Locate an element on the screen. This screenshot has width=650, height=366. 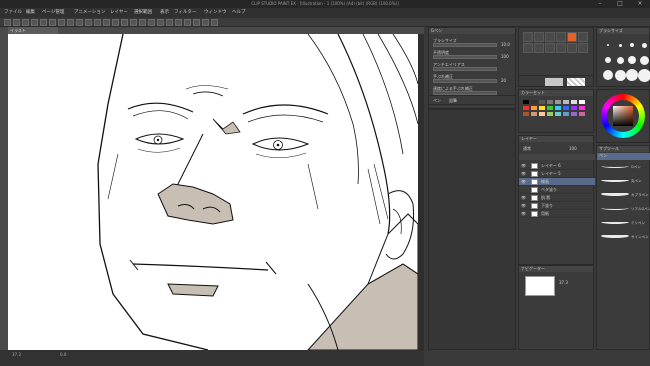
layer-row: 👁 肌 影 is located at coordinates (557, 198).